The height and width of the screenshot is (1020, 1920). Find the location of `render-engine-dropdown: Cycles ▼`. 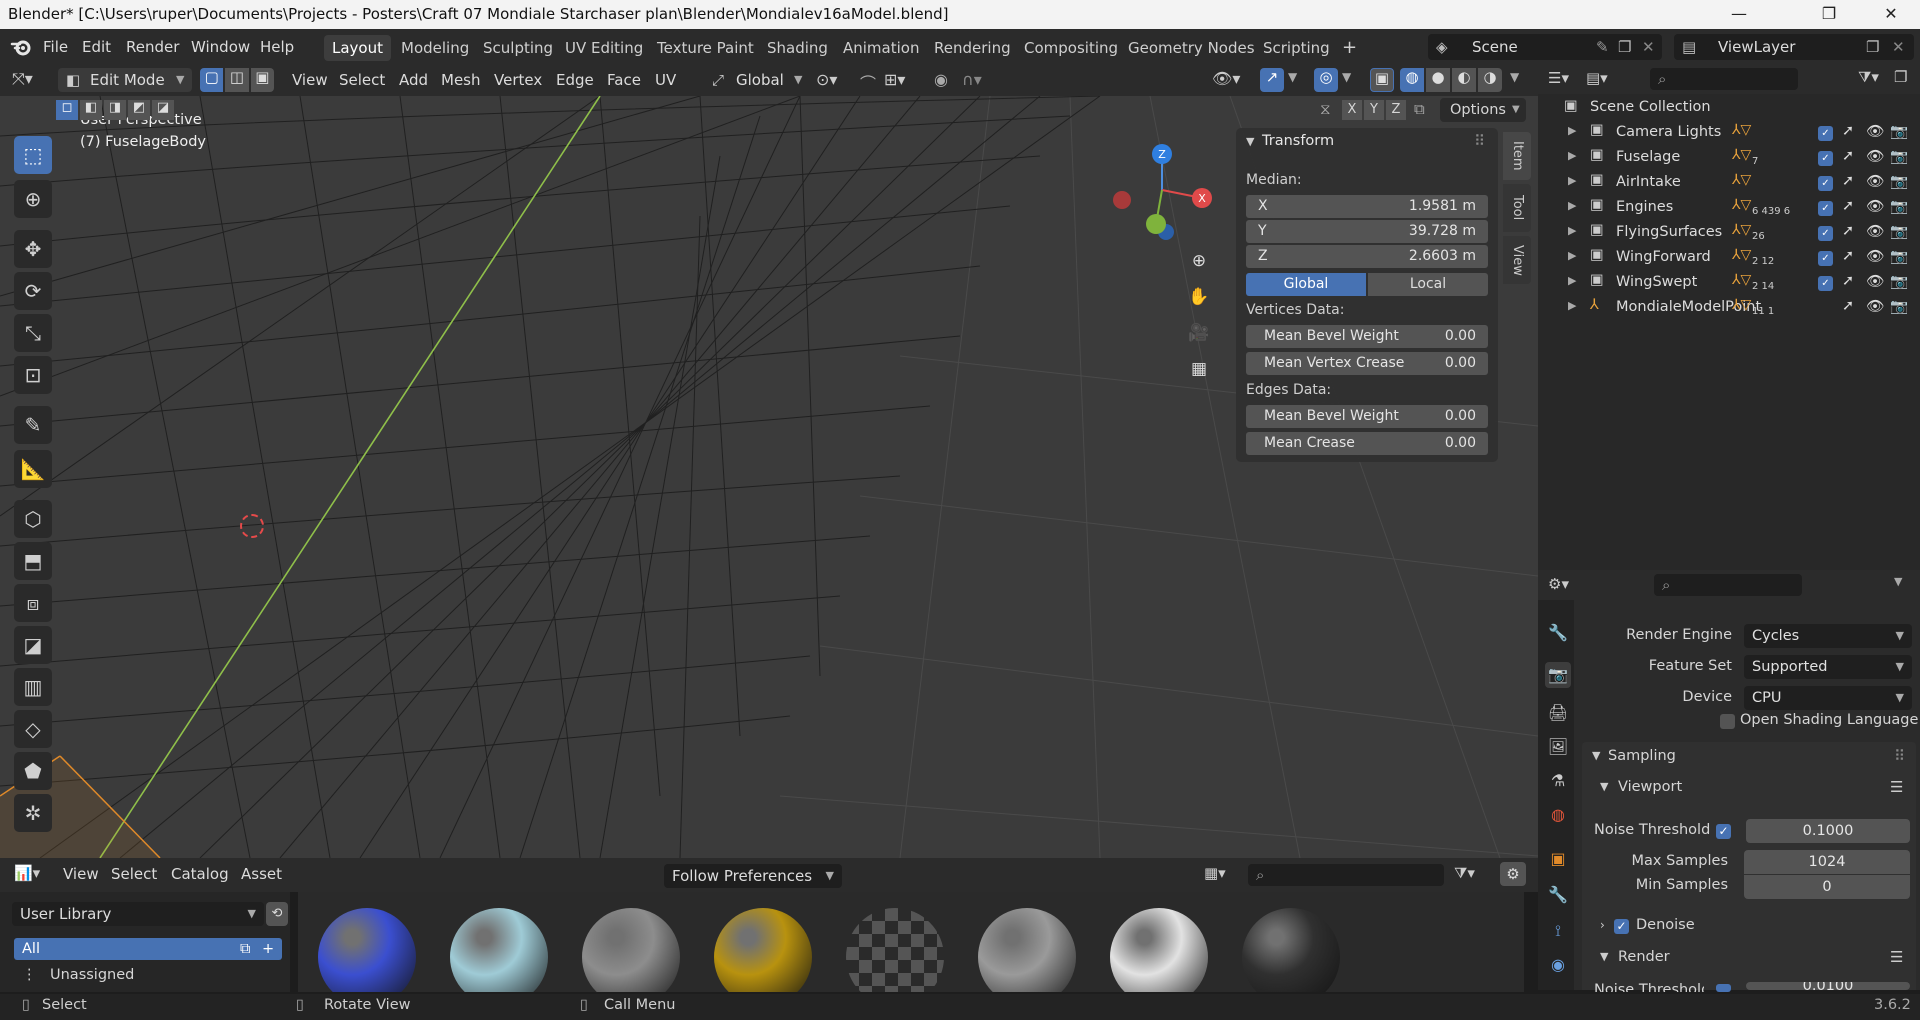

render-engine-dropdown: Cycles ▼ is located at coordinates (1828, 636).